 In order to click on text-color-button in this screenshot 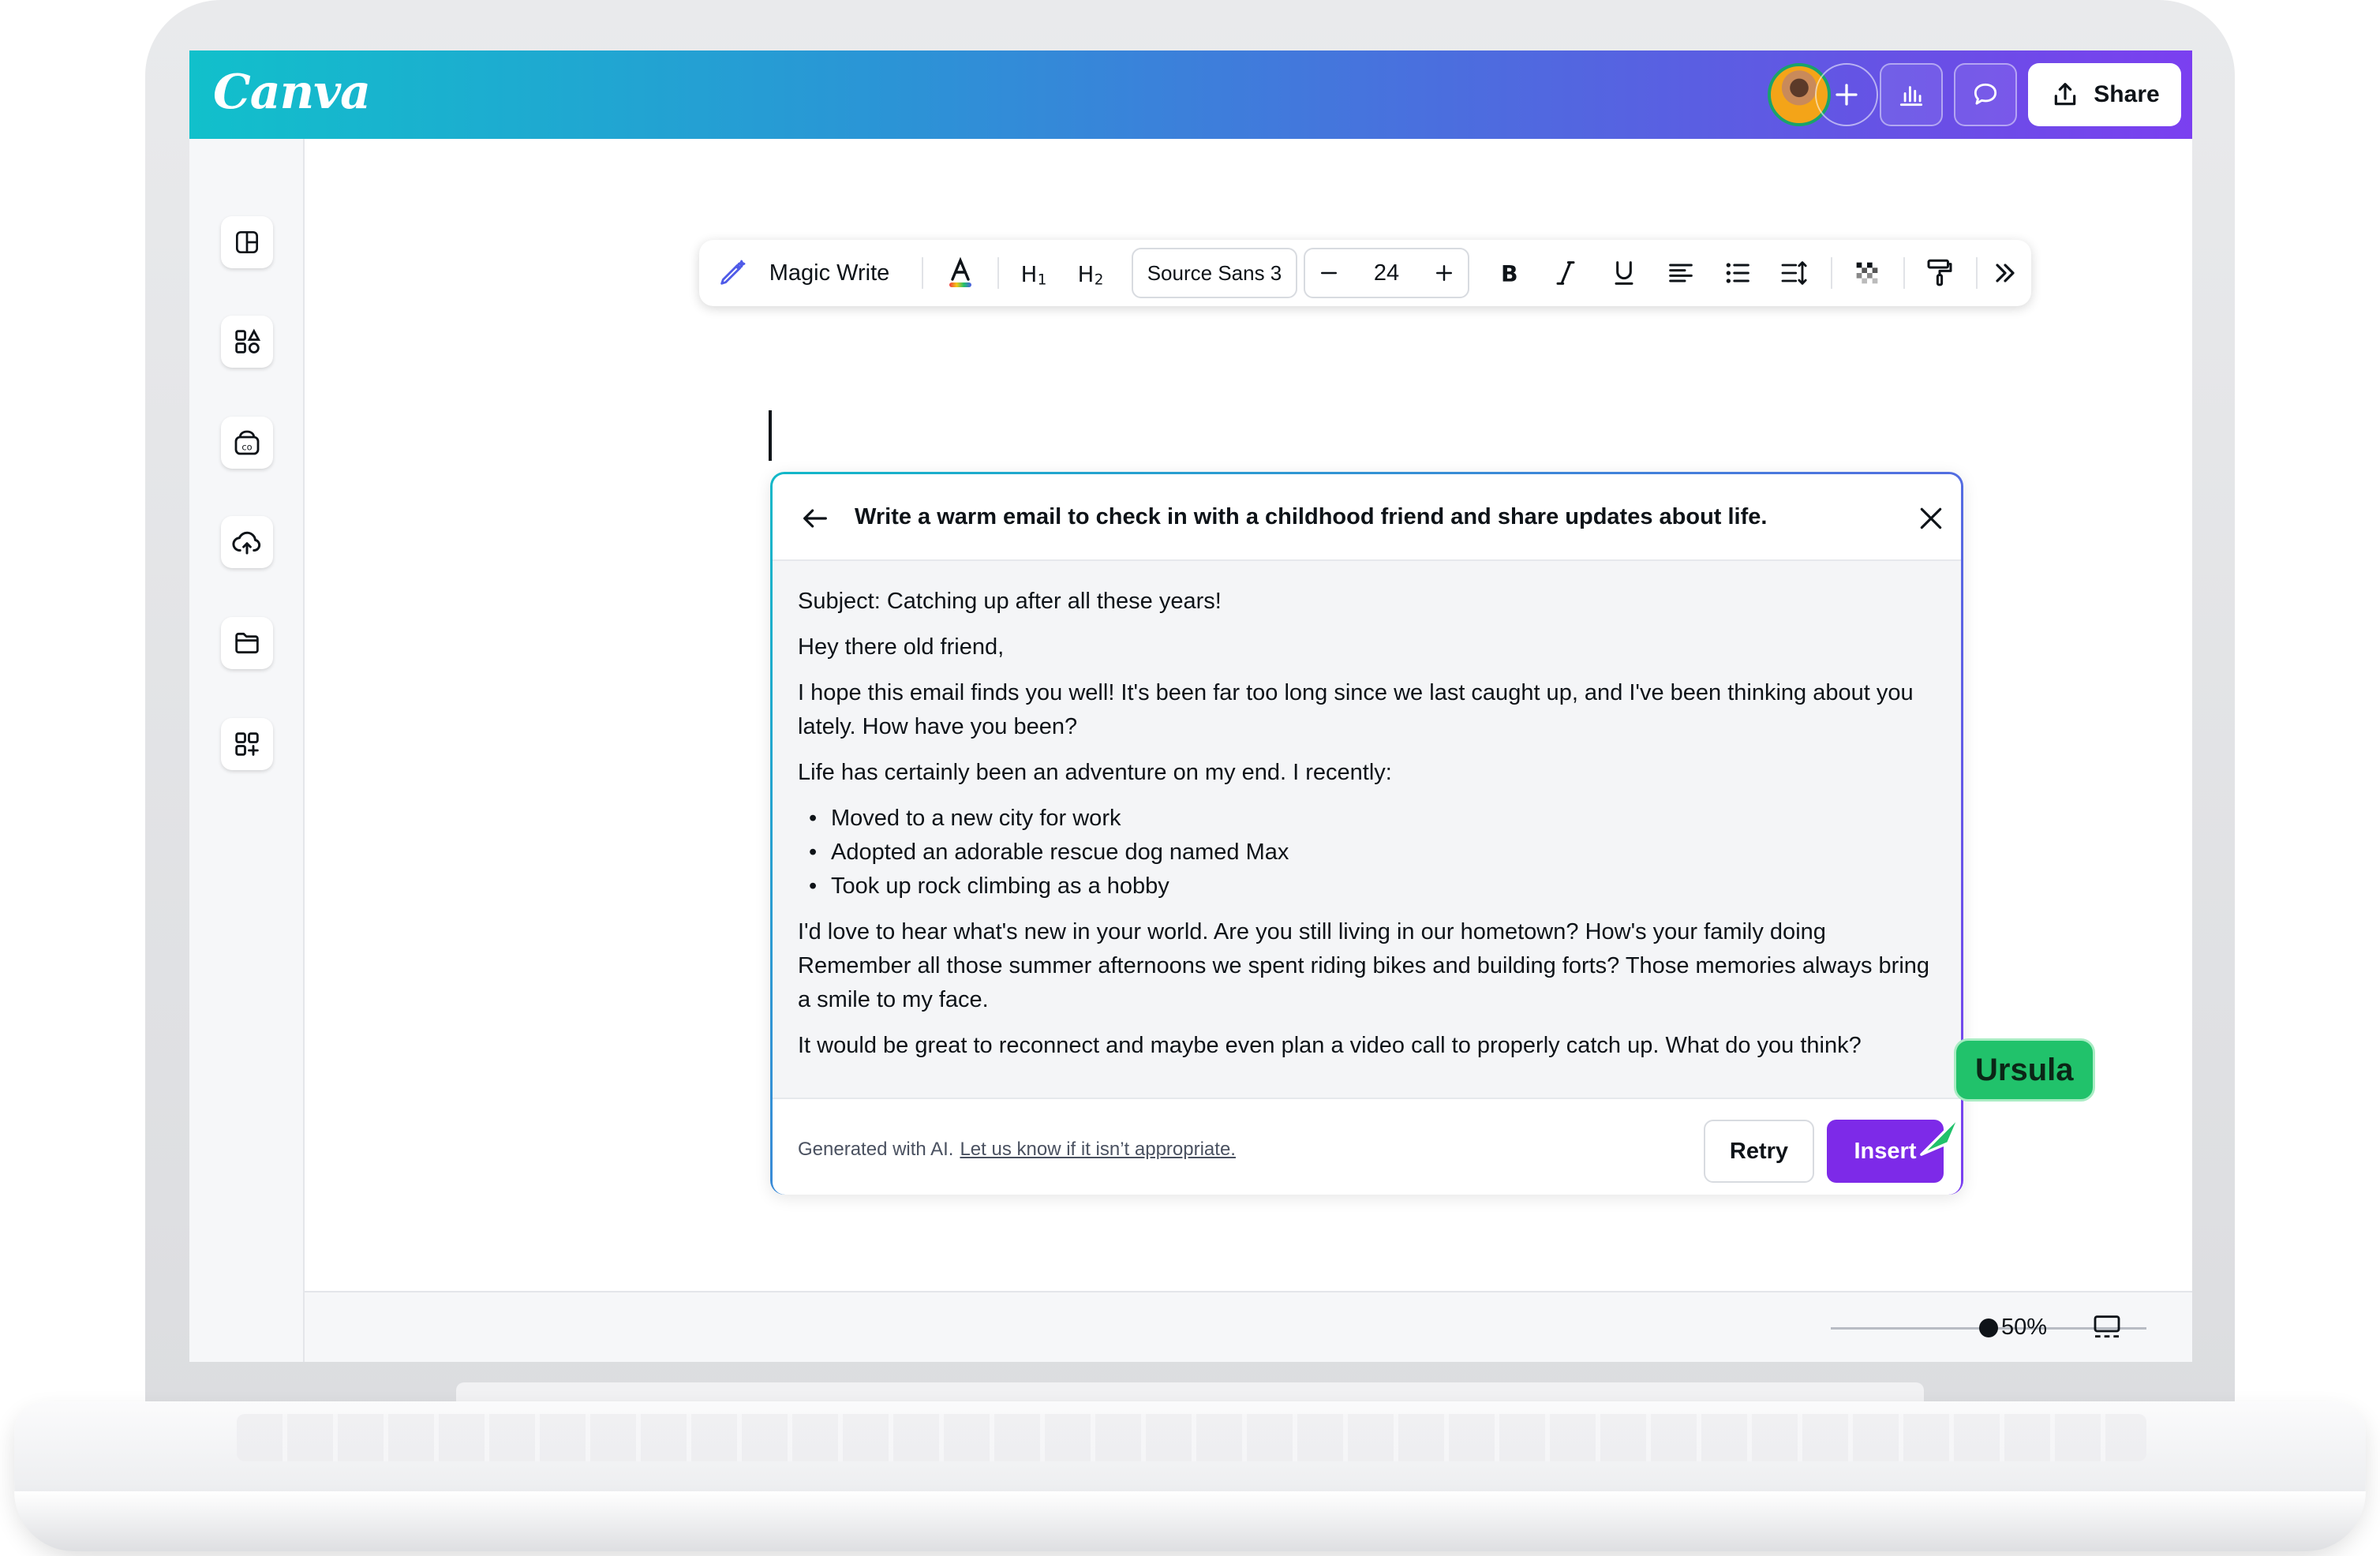, I will do `click(960, 273)`.